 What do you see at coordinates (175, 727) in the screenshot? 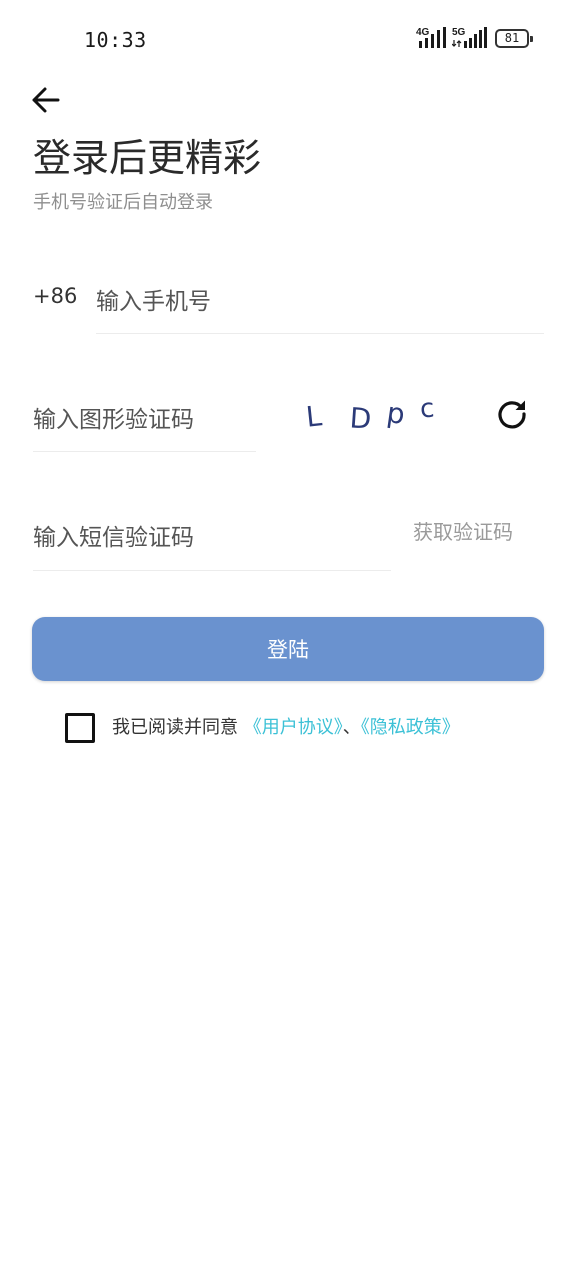
I see `agreement-prefix: 我已阅读并同意` at bounding box center [175, 727].